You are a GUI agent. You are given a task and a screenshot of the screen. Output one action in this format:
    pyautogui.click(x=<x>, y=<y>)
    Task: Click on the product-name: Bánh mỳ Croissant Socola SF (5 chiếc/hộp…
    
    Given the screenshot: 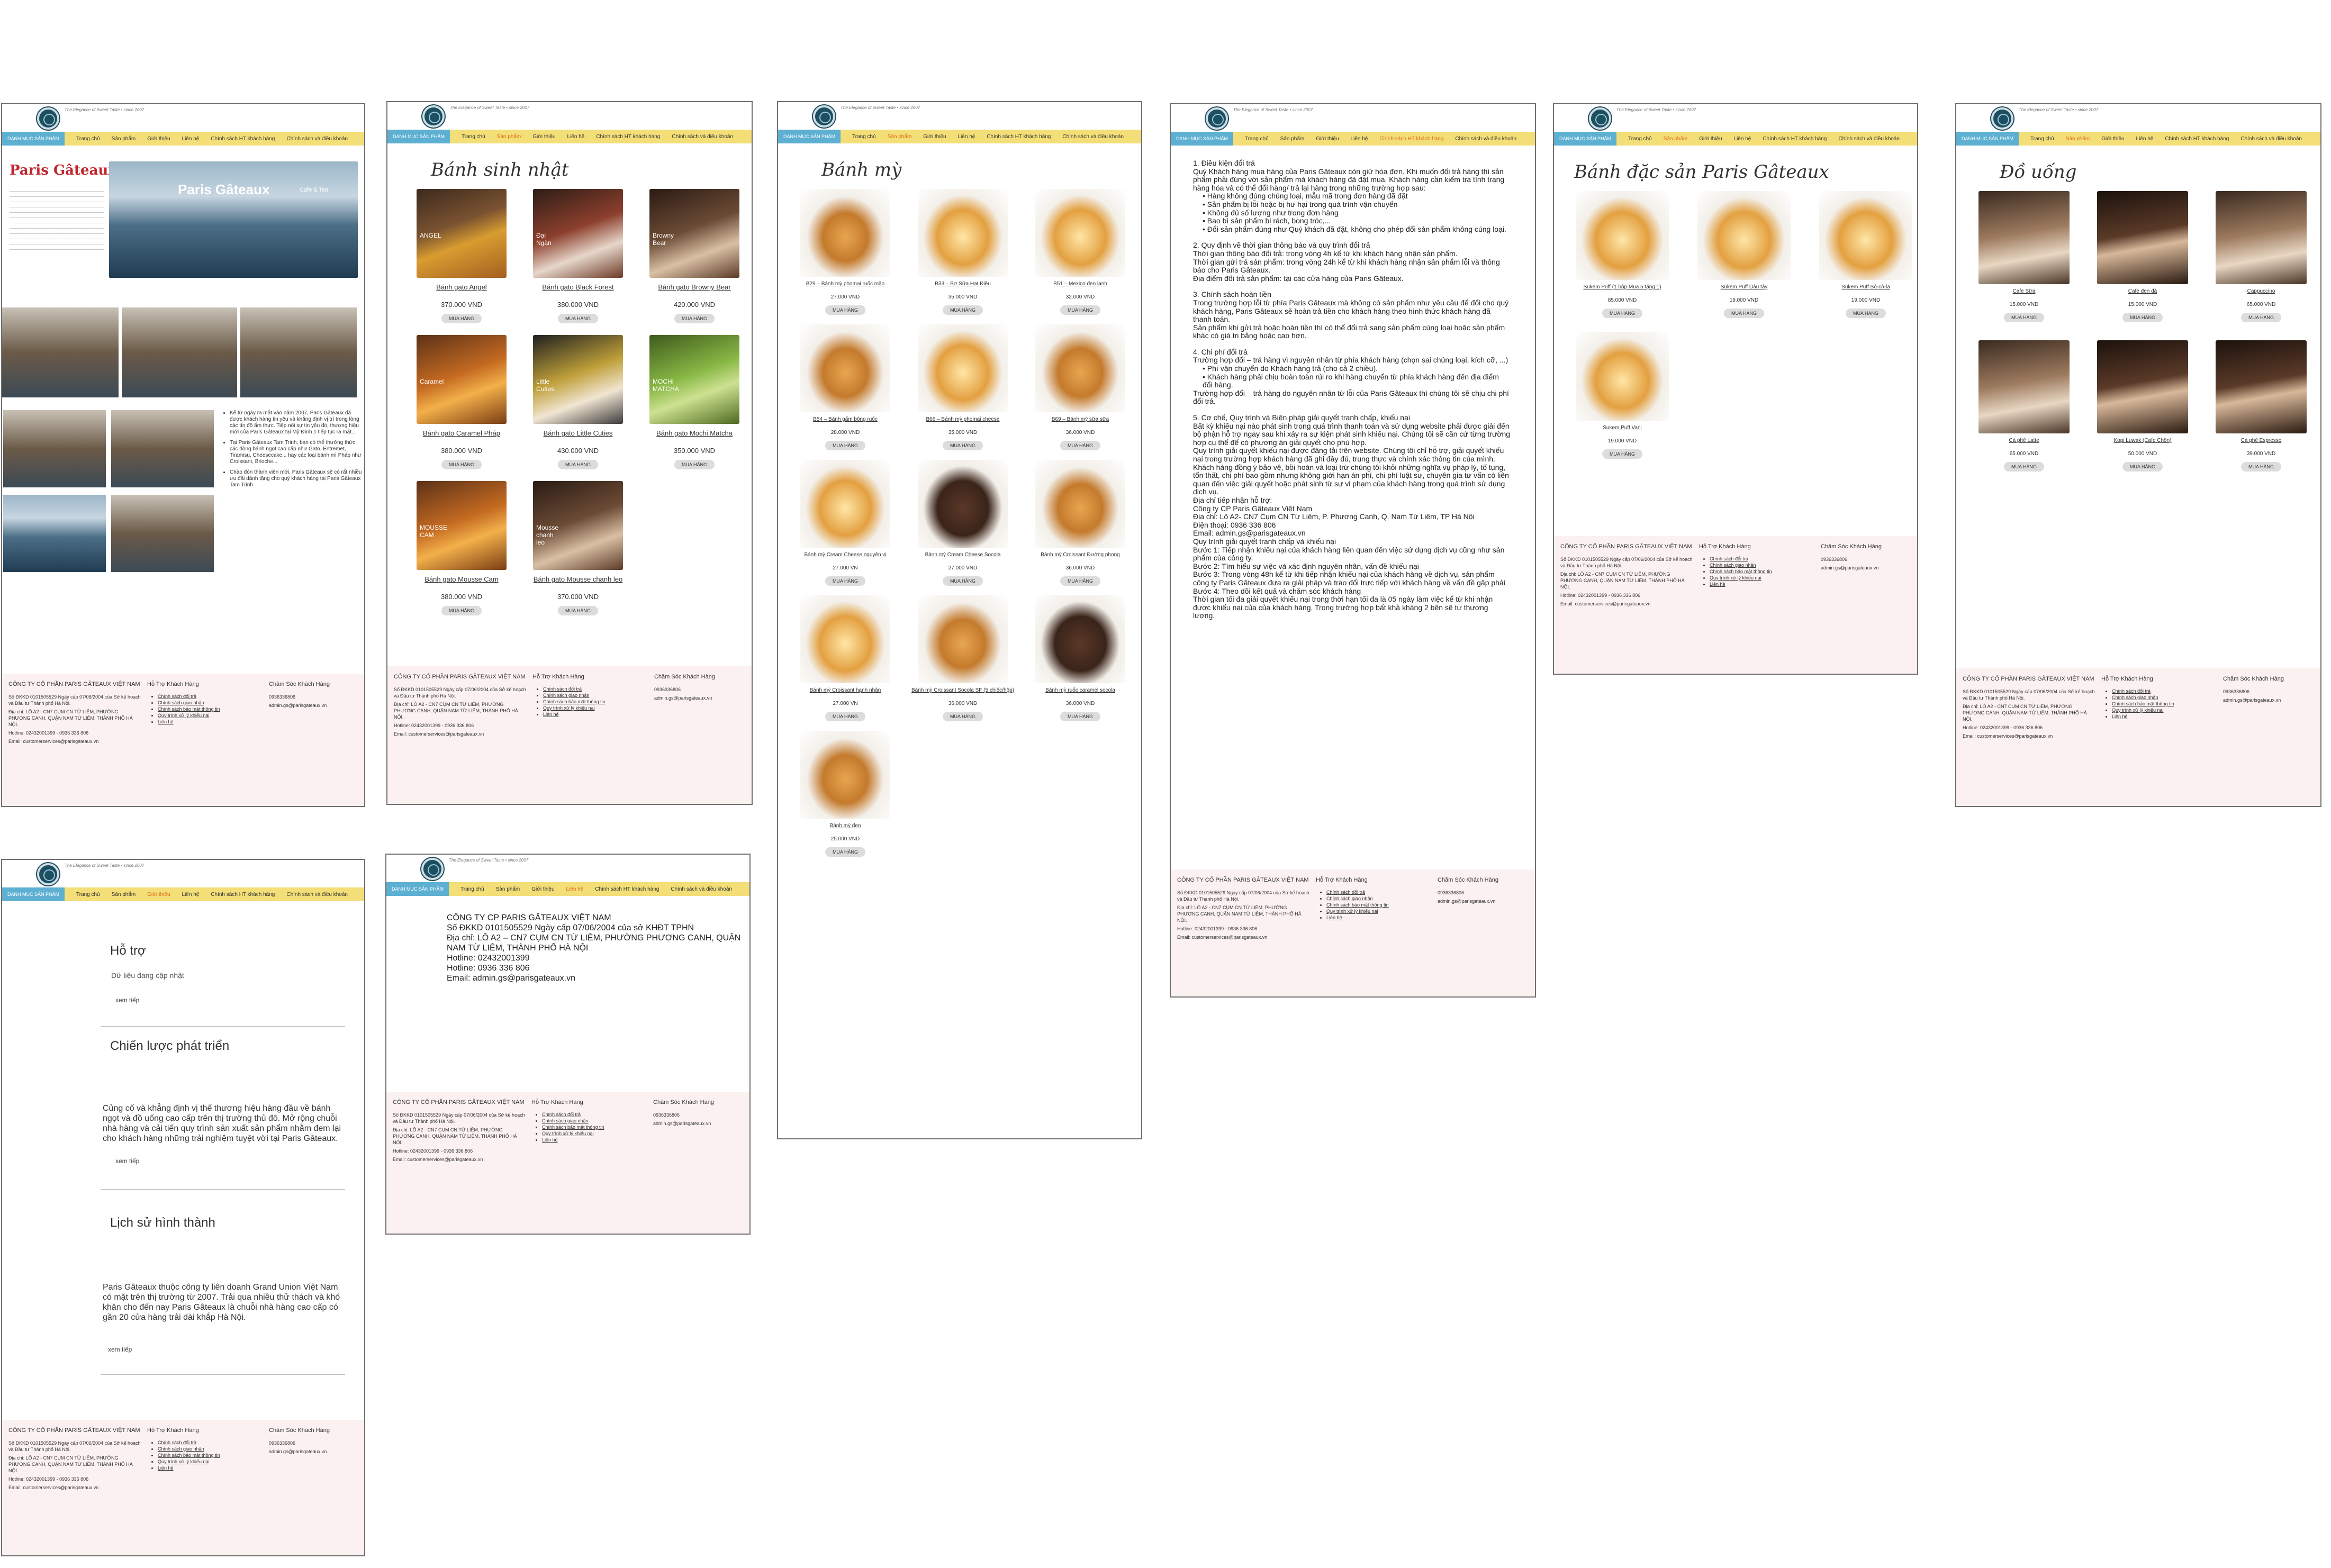 What is the action you would take?
    pyautogui.click(x=963, y=690)
    